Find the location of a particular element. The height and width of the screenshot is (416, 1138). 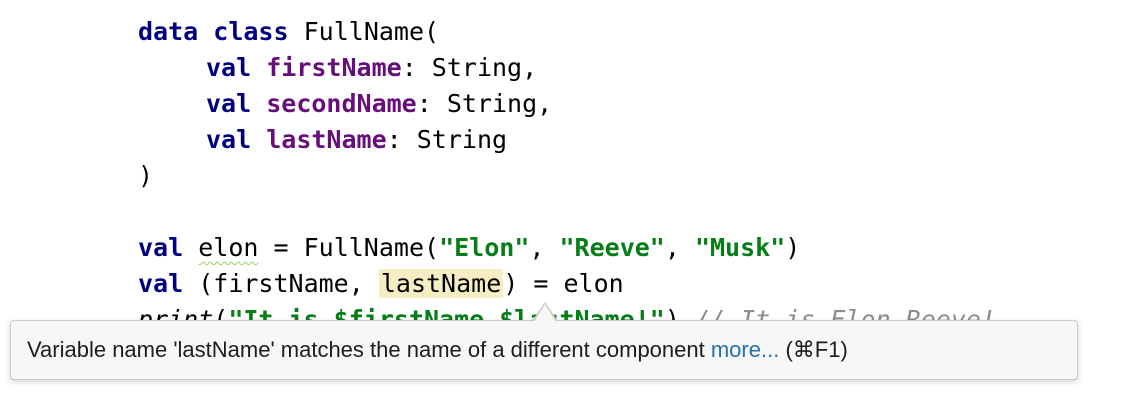

tooltip-shortcut: (⌘F1) is located at coordinates (813, 349).